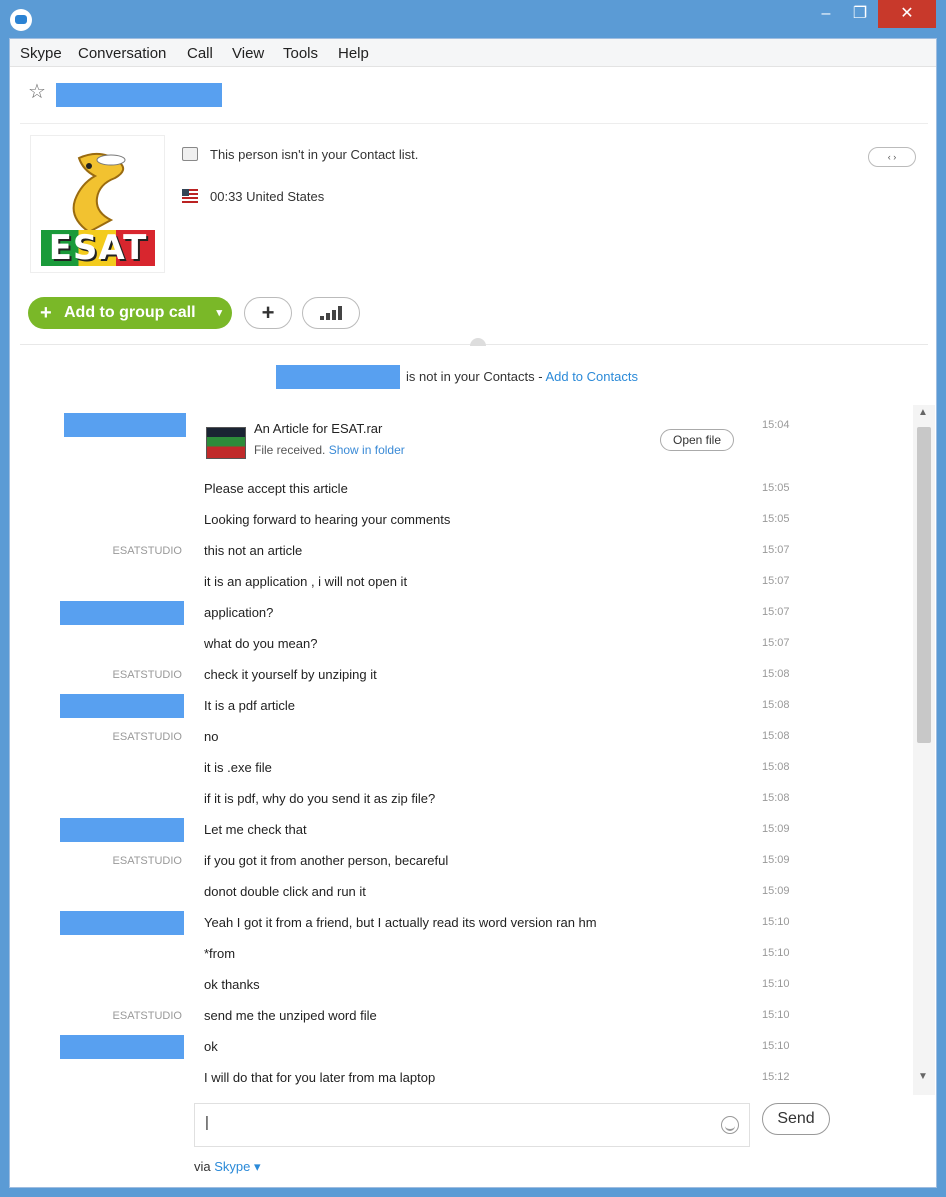 The height and width of the screenshot is (1197, 946). I want to click on add-button: +, so click(268, 313).